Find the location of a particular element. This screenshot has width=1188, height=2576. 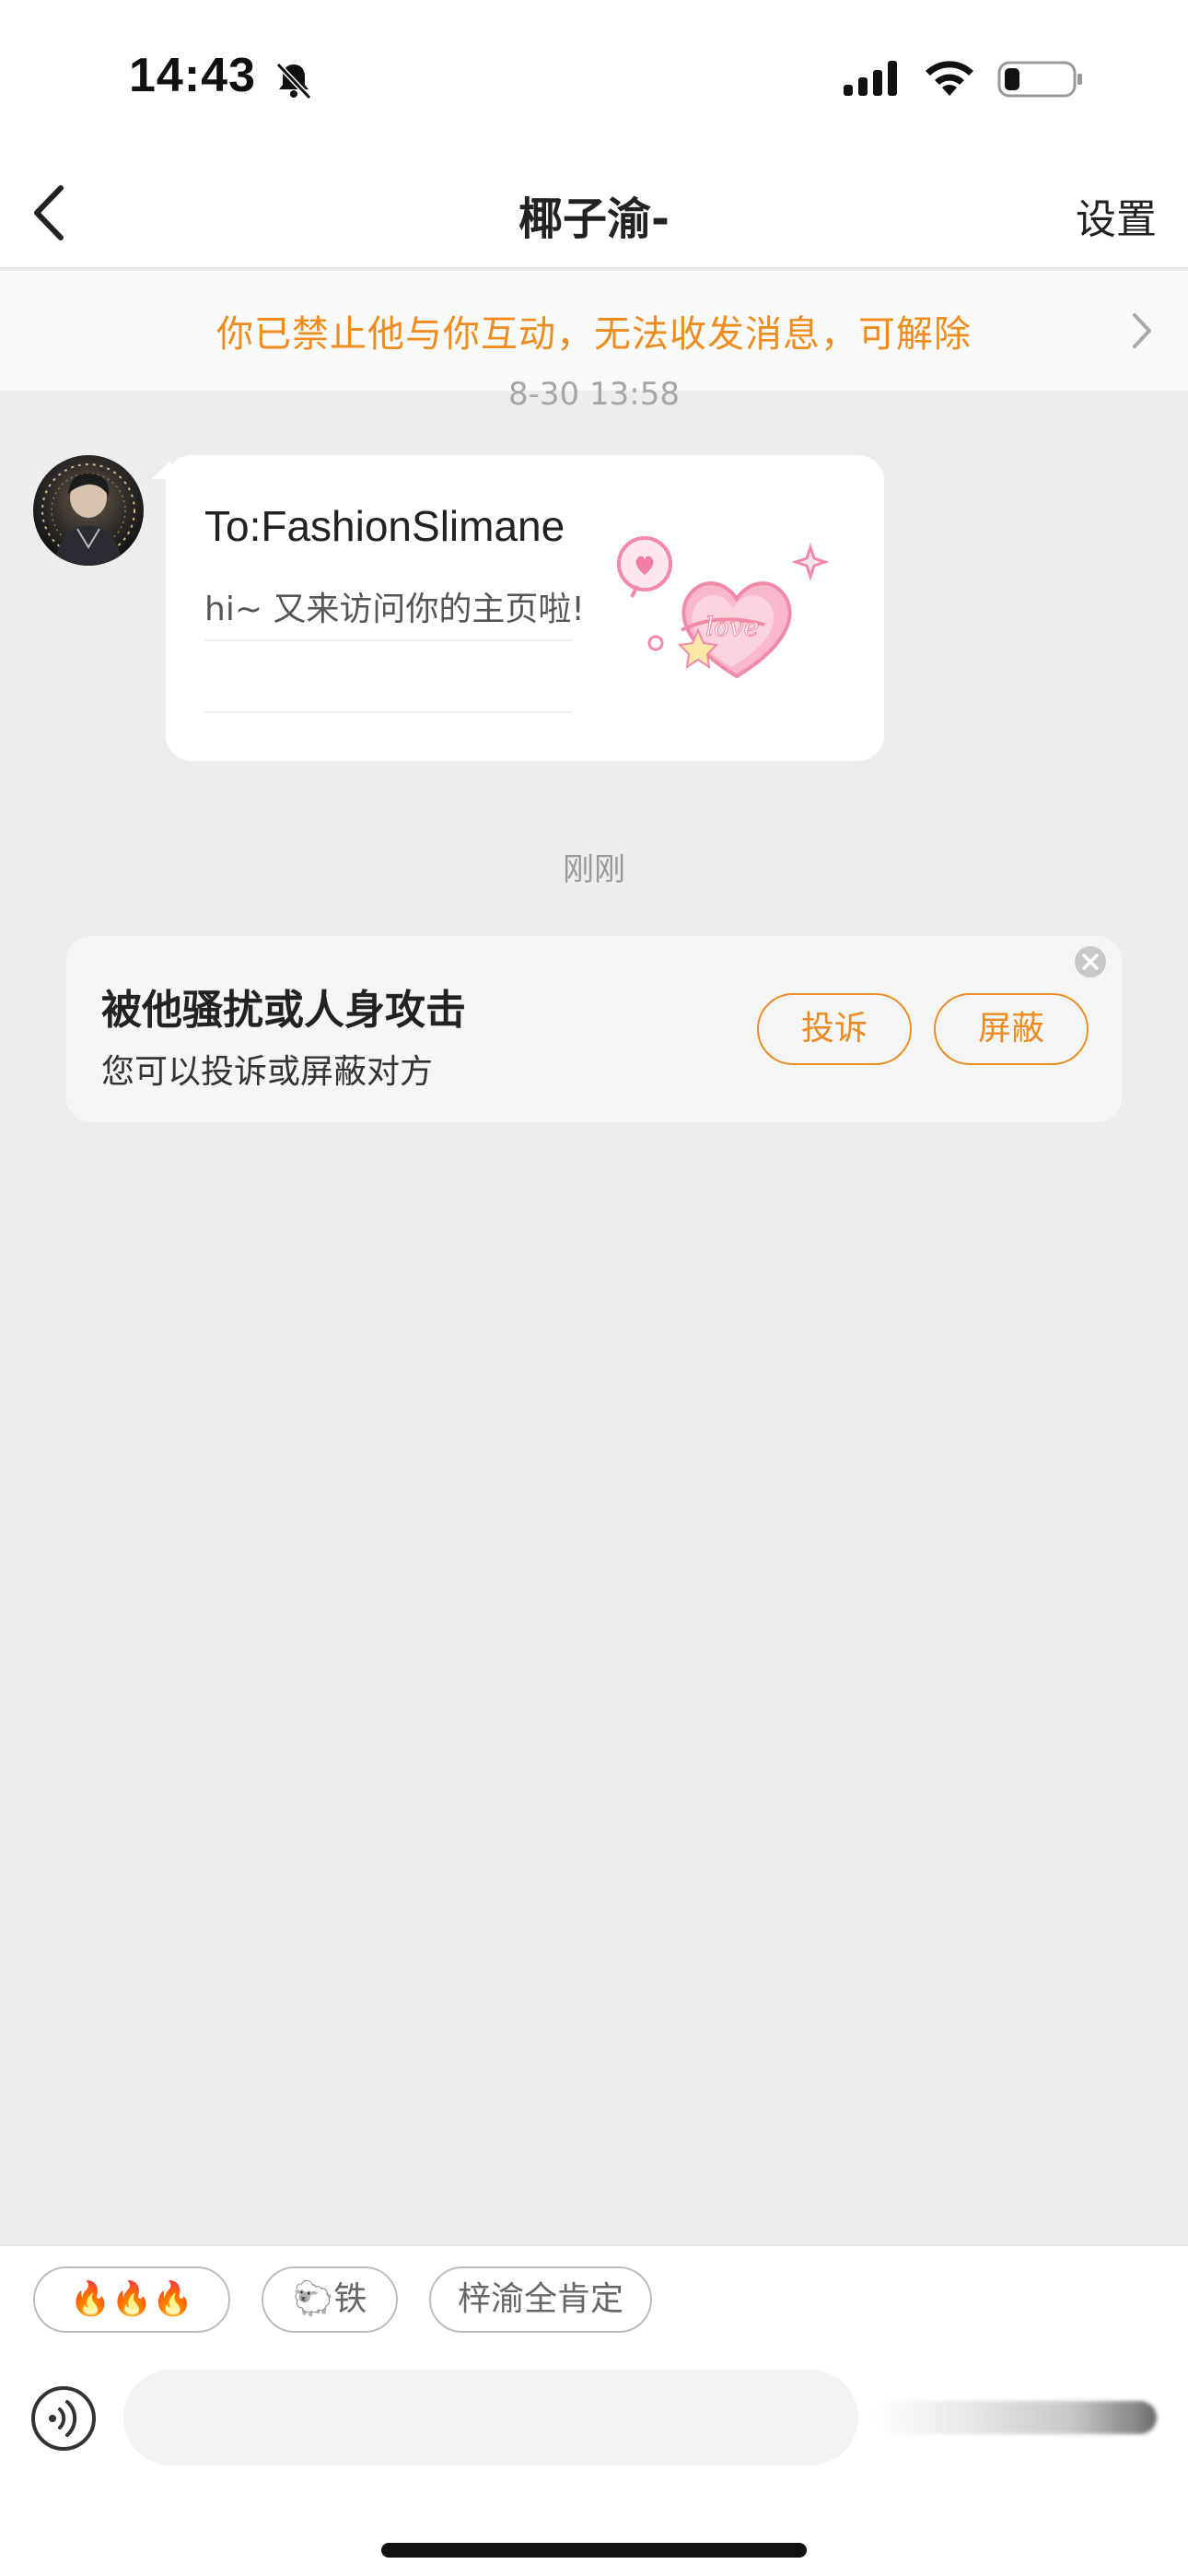

close-icon is located at coordinates (1091, 961).